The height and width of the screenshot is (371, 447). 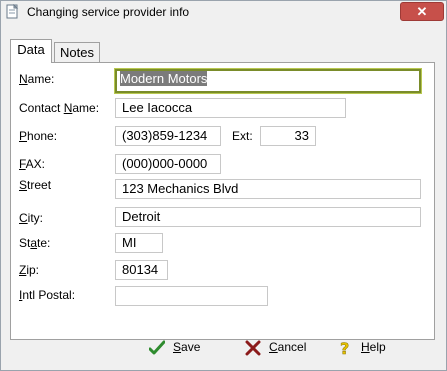 I want to click on window-title: Changing service provider info, so click(x=108, y=12).